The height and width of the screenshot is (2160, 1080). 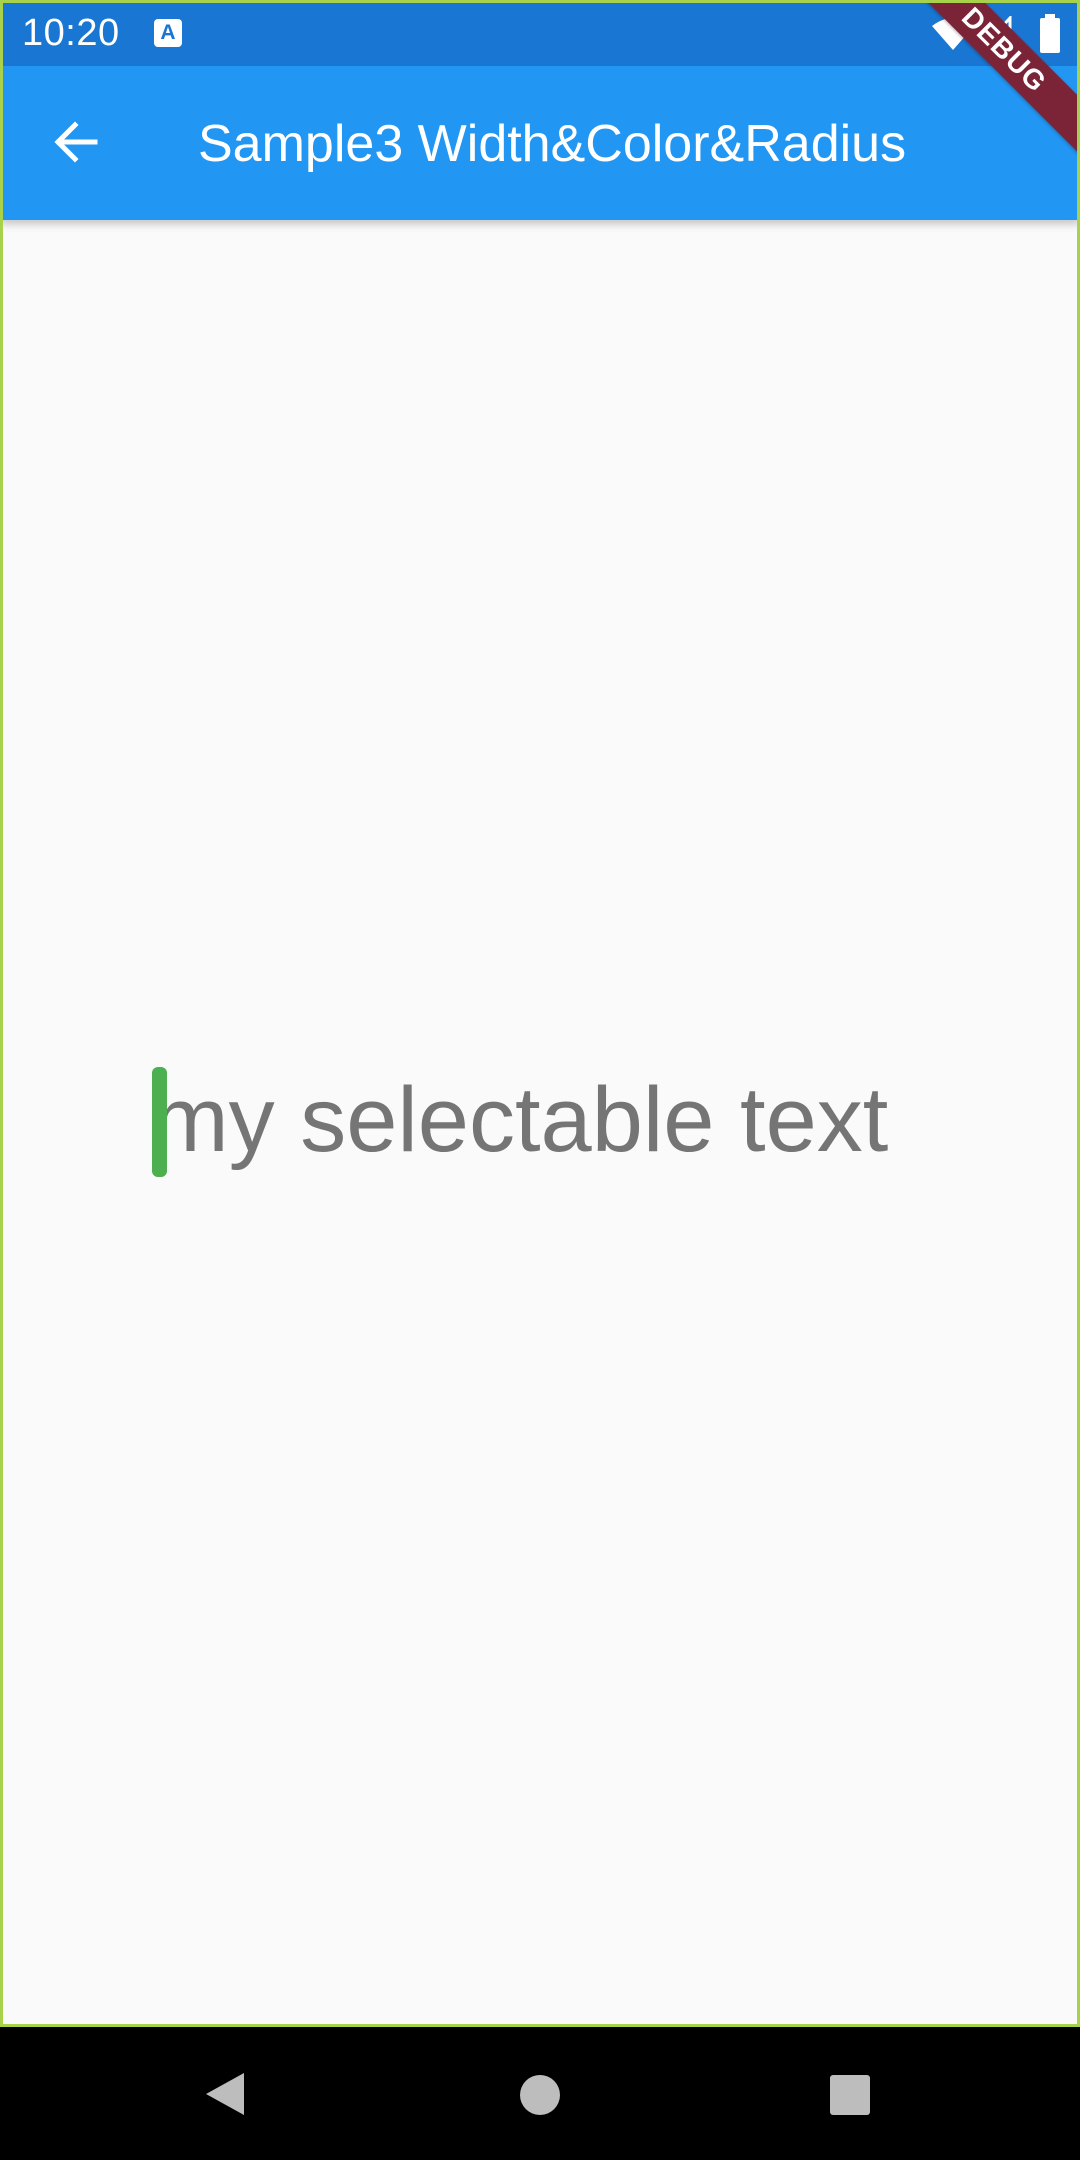 I want to click on nav-recents-icon, so click(x=850, y=2097).